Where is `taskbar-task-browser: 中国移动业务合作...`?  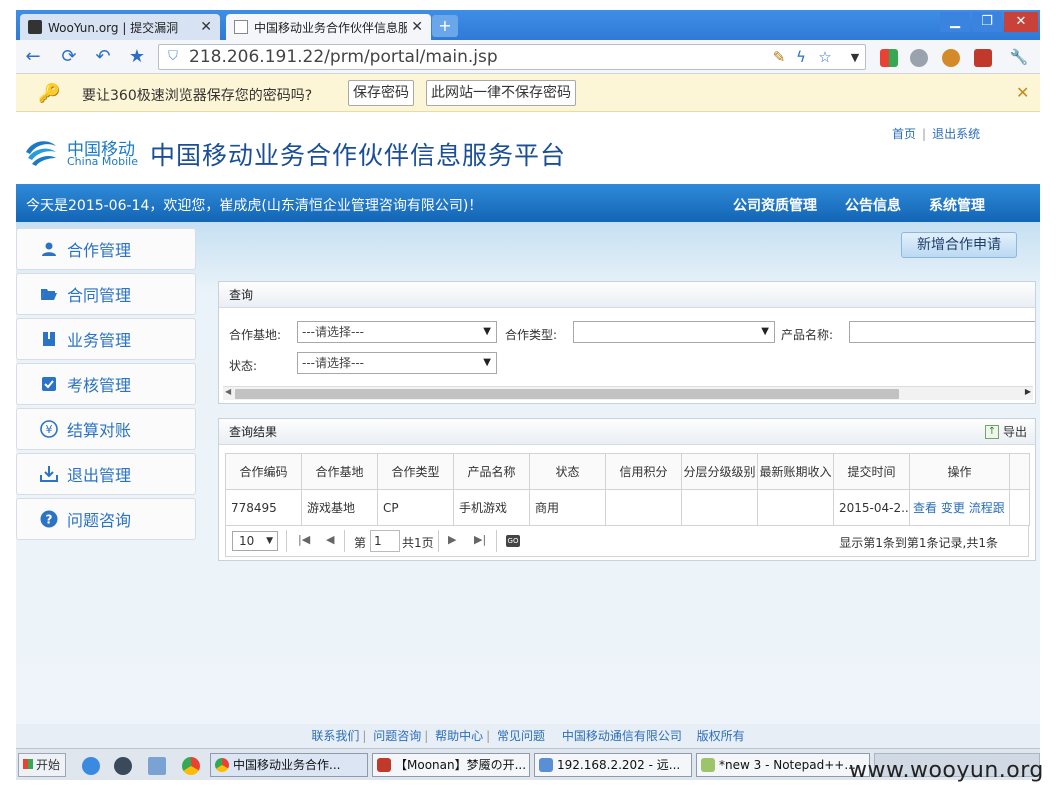
taskbar-task-browser: 中国移动业务合作... is located at coordinates (289, 765).